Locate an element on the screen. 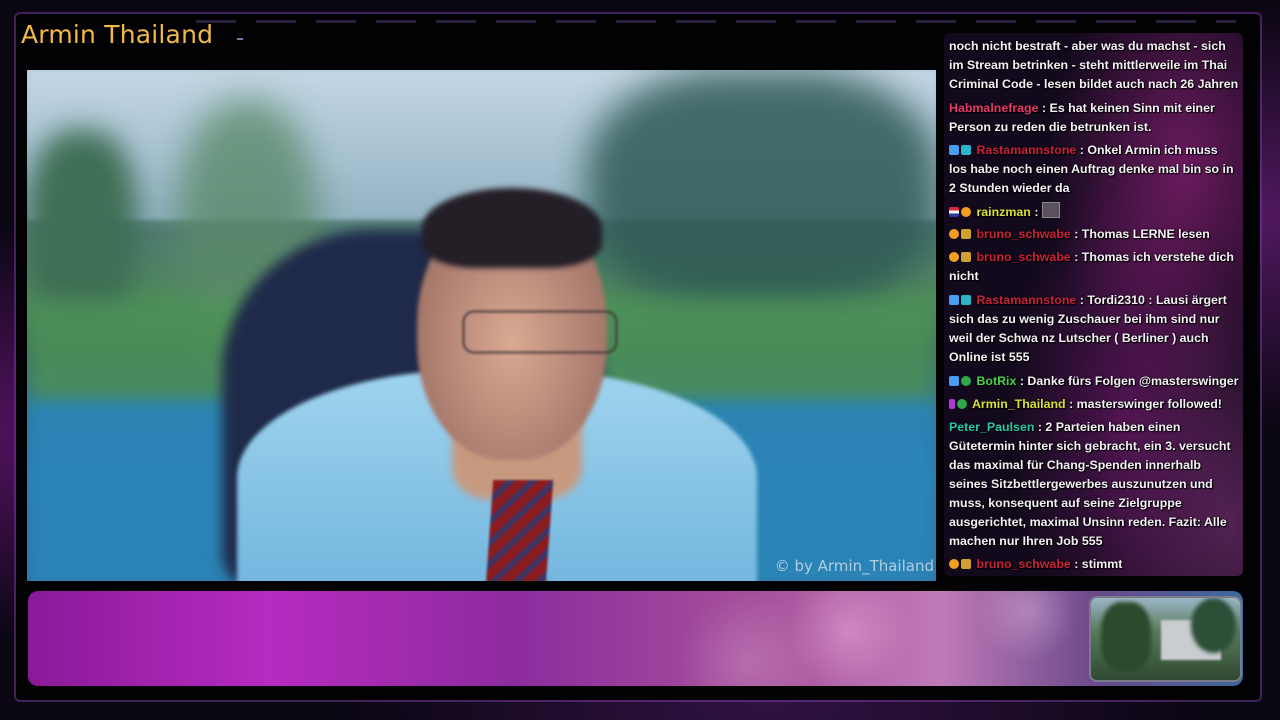 The image size is (1280, 720). person-tie is located at coordinates (519, 530).